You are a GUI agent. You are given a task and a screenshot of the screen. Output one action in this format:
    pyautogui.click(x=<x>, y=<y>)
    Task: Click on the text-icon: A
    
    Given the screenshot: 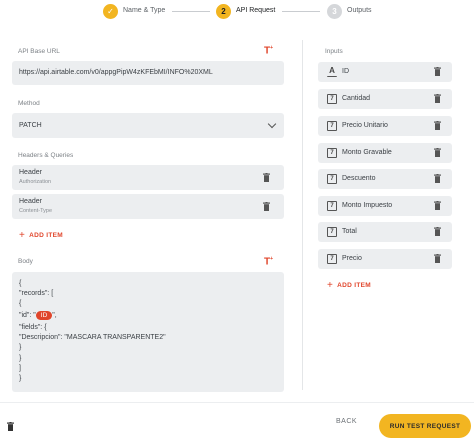 What is the action you would take?
    pyautogui.click(x=332, y=72)
    